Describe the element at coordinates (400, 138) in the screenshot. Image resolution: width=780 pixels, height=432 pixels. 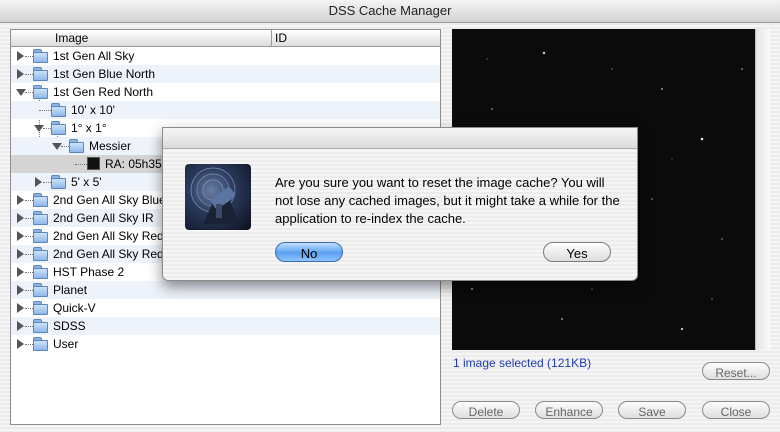
I see `dialog-top-edge` at that location.